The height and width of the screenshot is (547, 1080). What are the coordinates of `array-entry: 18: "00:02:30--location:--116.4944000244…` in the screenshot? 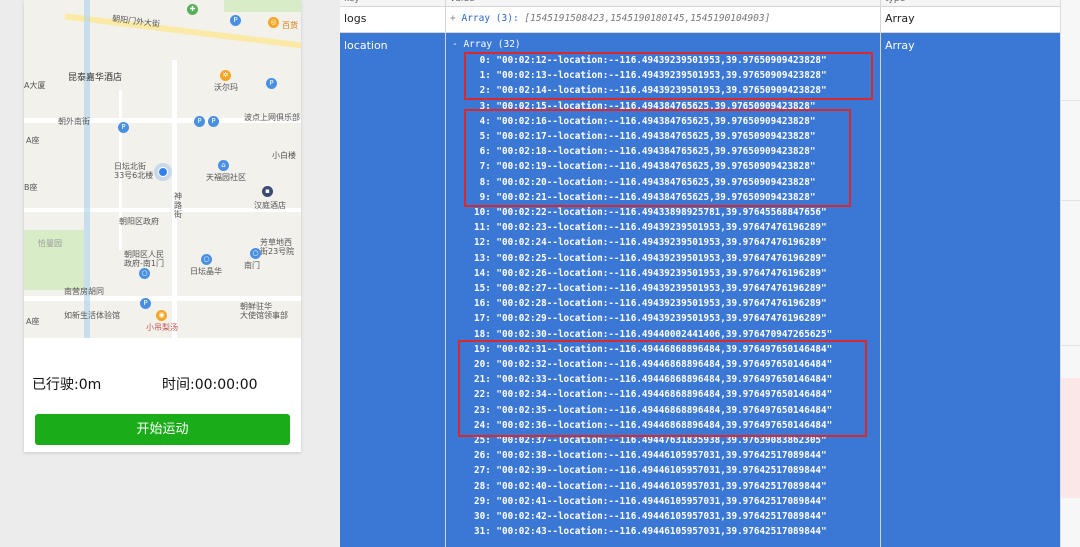 It's located at (653, 334).